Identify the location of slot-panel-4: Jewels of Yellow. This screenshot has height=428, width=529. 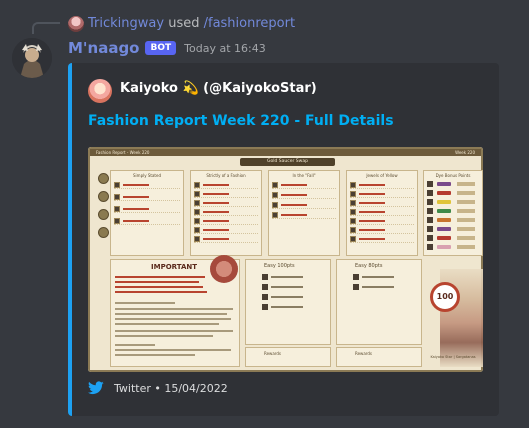
(382, 213).